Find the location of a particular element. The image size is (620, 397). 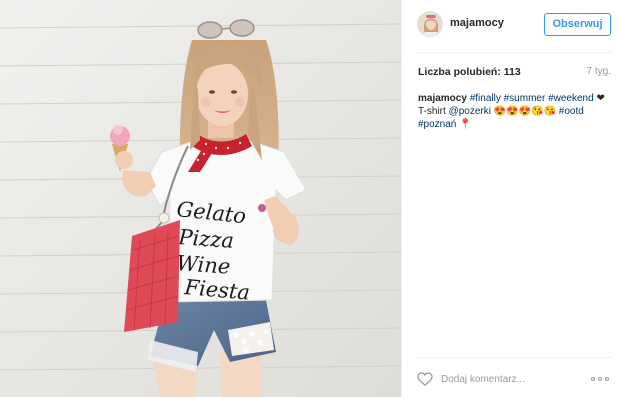

hashtag-link: #summer is located at coordinates (525, 98).